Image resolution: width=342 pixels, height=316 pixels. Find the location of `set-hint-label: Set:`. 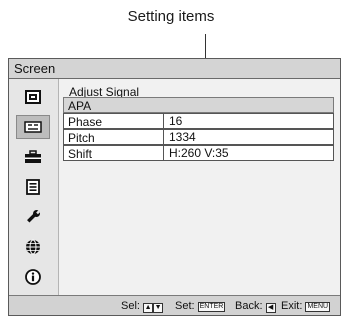

set-hint-label: Set: is located at coordinates (185, 306).